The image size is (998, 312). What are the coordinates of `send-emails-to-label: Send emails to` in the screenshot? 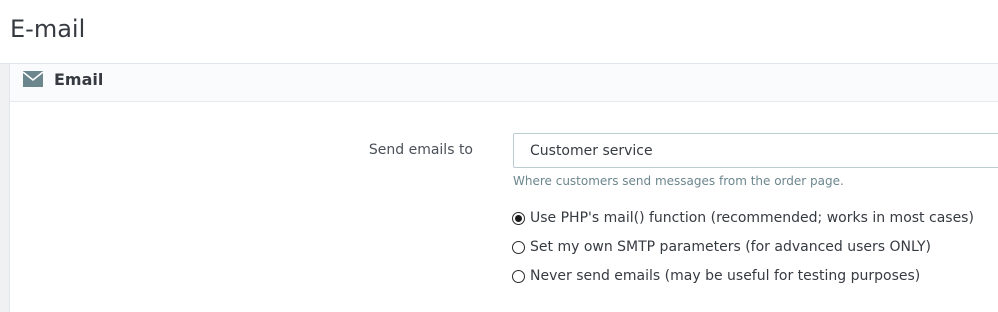 It's located at (420, 150).